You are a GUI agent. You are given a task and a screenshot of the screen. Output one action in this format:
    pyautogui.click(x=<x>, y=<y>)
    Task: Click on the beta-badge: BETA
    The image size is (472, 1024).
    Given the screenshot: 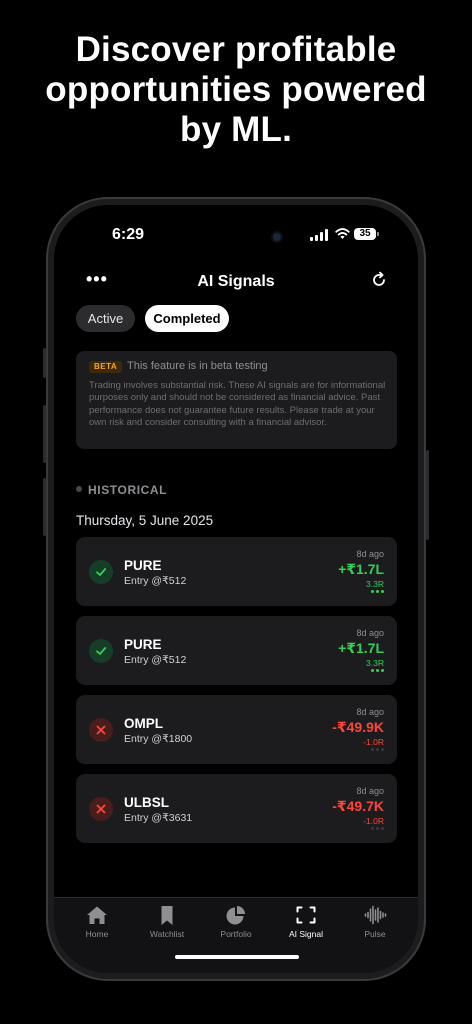 What is the action you would take?
    pyautogui.click(x=106, y=367)
    